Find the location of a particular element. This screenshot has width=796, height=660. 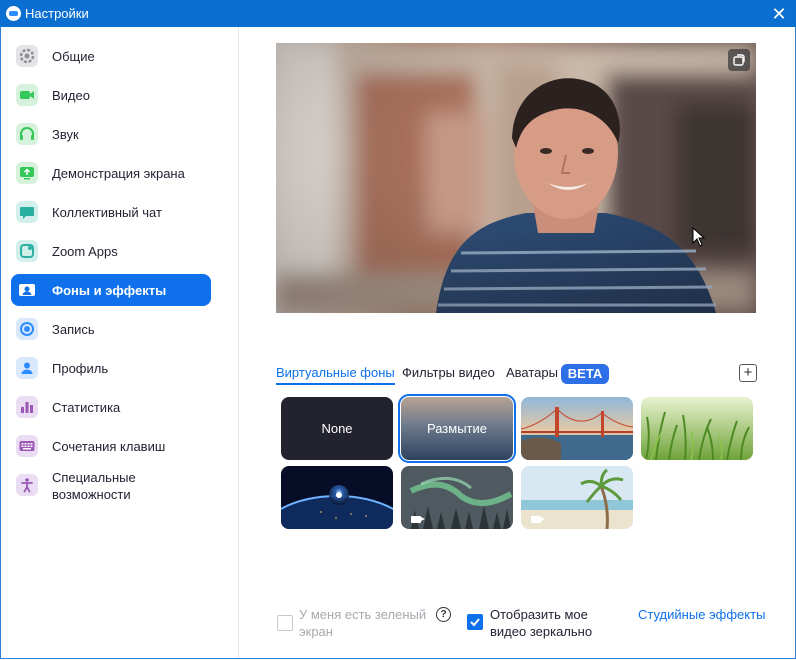

zoom-logo-icon is located at coordinates (13, 13).